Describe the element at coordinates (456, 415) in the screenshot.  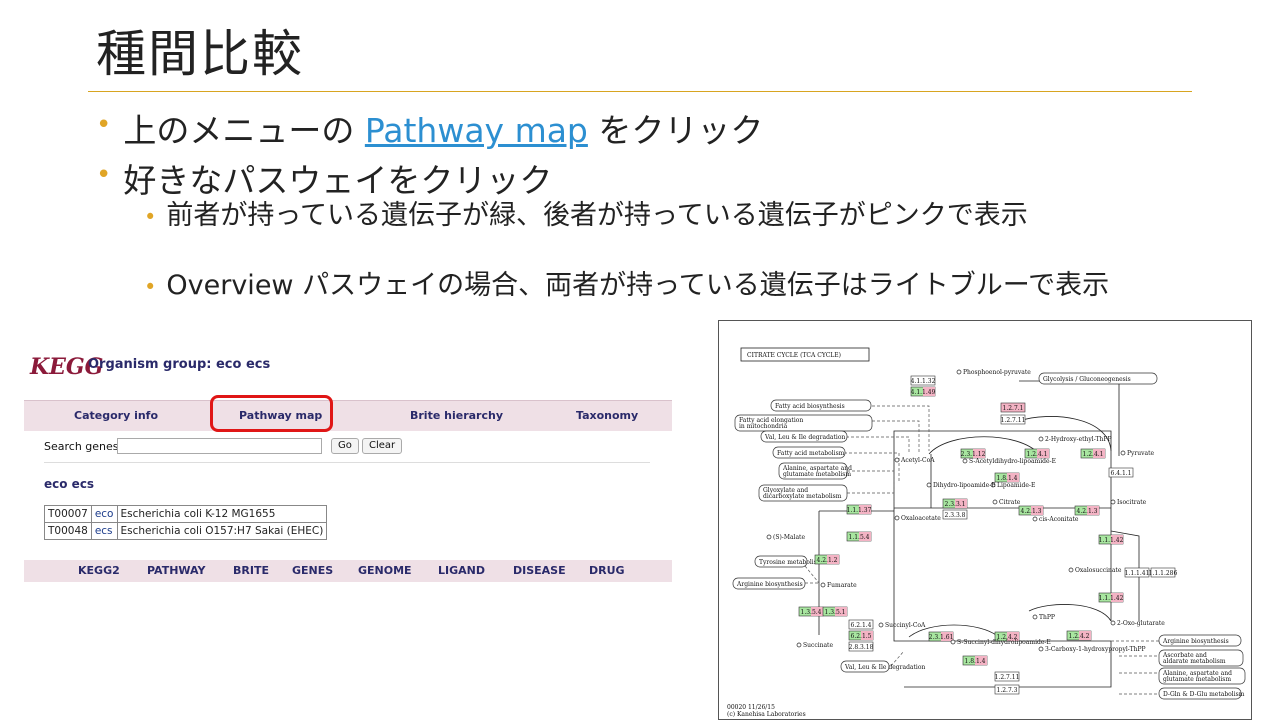
I see `menu-brite-hierarchy: Brite hierarchy` at that location.